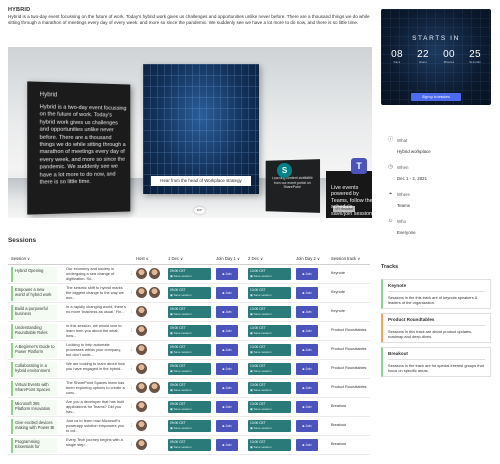  I want to click on sign-up-button: Sign up to sessions, so click(436, 97).